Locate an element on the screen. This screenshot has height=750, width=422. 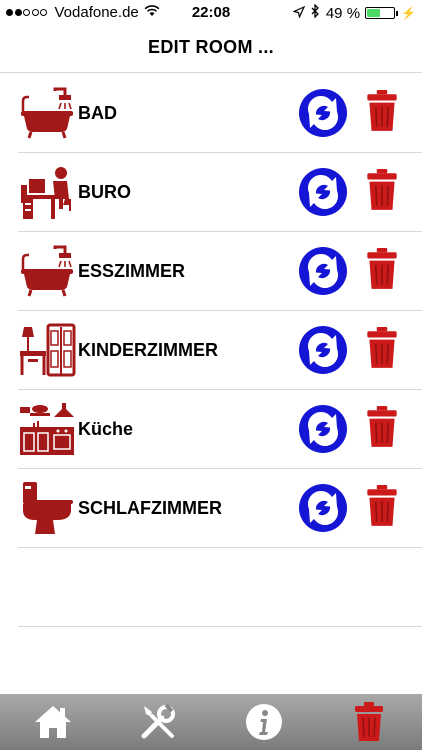
room-name: SCHLAFZIMMER is located at coordinates (150, 507).